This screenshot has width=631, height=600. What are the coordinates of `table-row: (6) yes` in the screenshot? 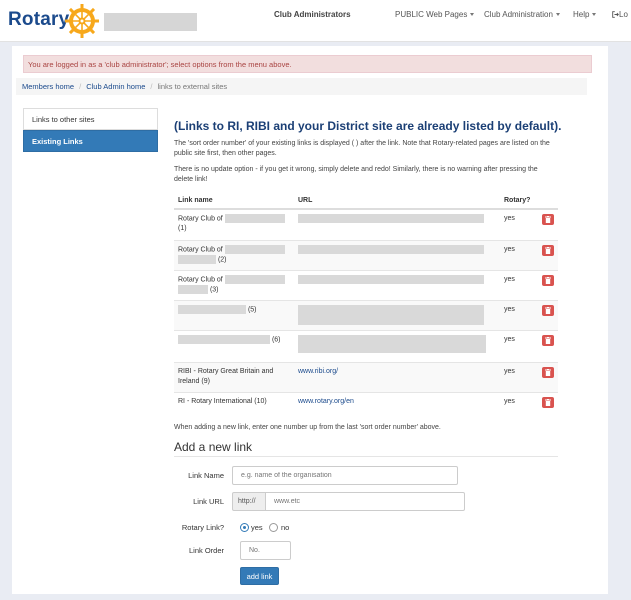 It's located at (366, 345).